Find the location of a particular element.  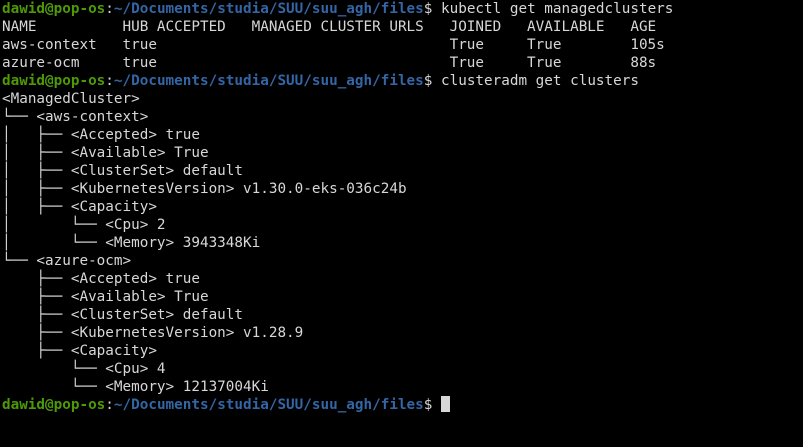

tree-line: ├── <Capacity> is located at coordinates (79, 351).